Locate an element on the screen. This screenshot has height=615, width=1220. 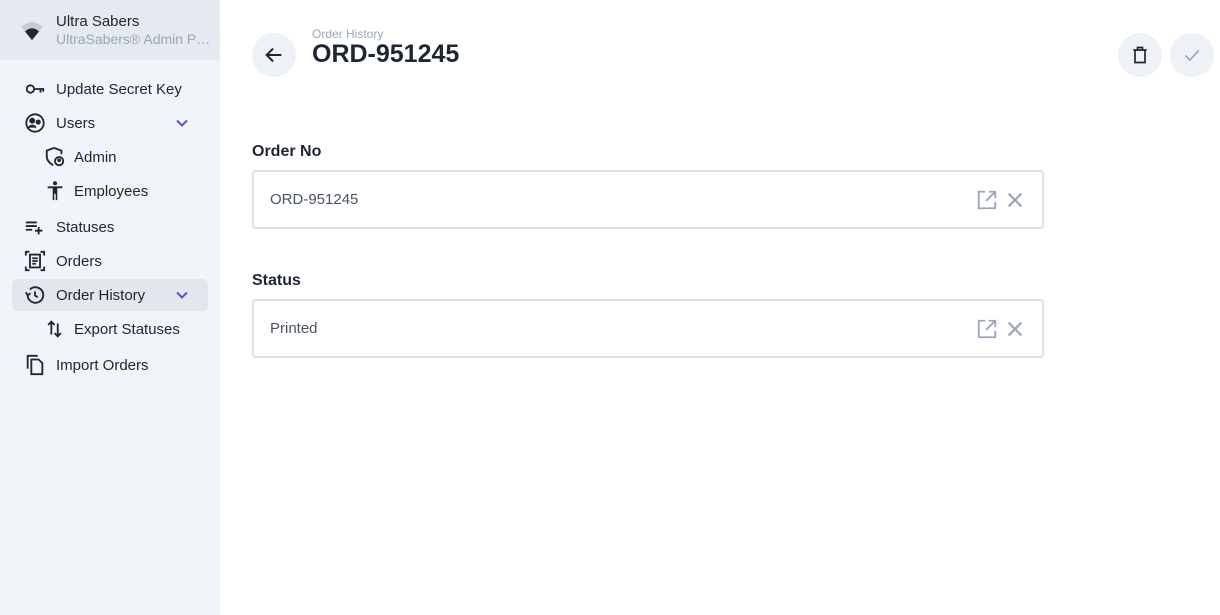
sidebar-item-orders: Orders is located at coordinates (110, 261).